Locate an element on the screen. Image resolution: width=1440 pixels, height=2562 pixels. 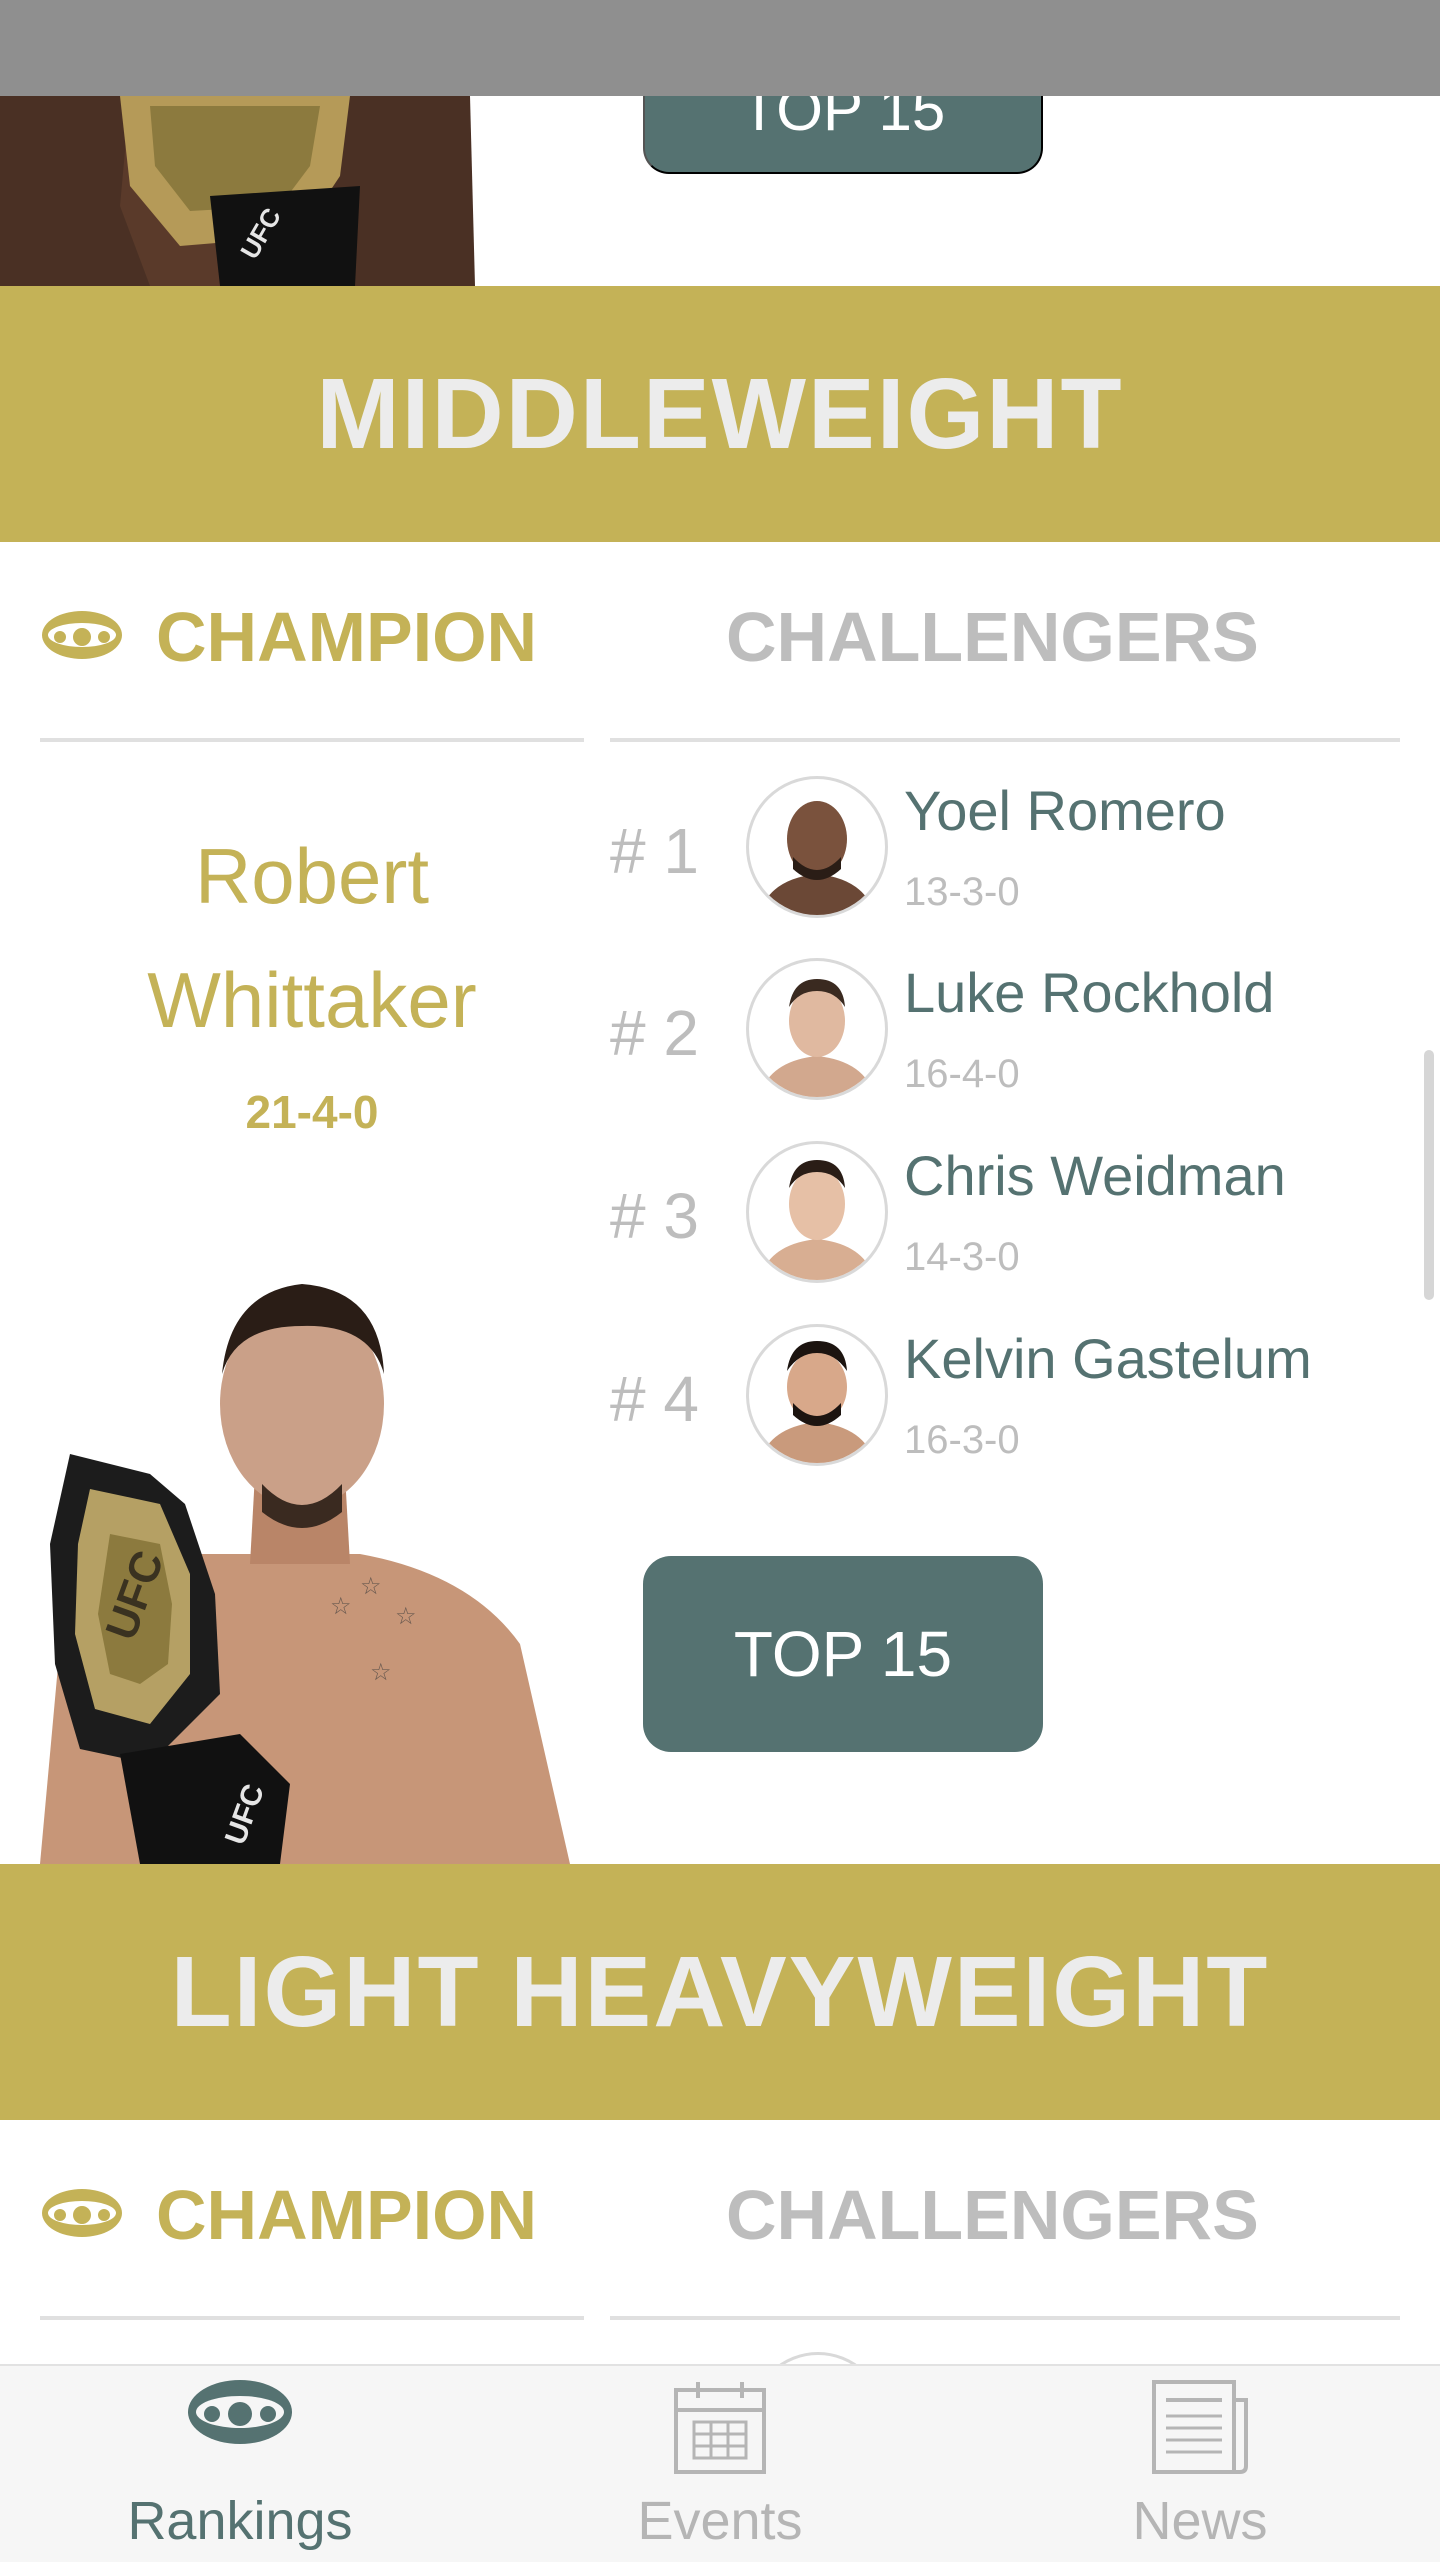
champion-first-name: Robert is located at coordinates (312, 876).